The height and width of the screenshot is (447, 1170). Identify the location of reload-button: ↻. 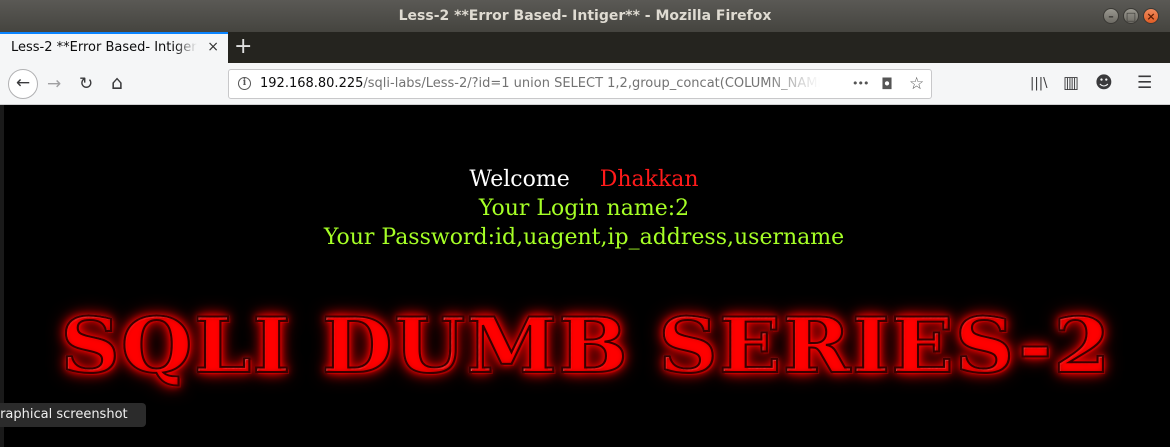
(86, 84).